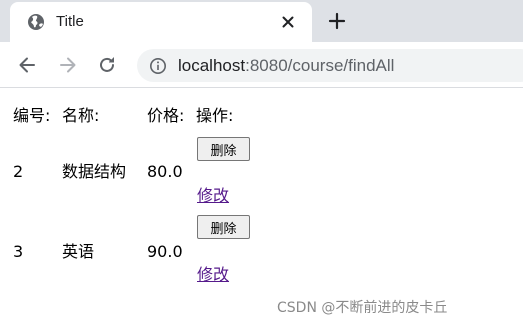 Image resolution: width=523 pixels, height=327 pixels. Describe the element at coordinates (165, 171) in the screenshot. I see `row-1-price: 80.0` at that location.